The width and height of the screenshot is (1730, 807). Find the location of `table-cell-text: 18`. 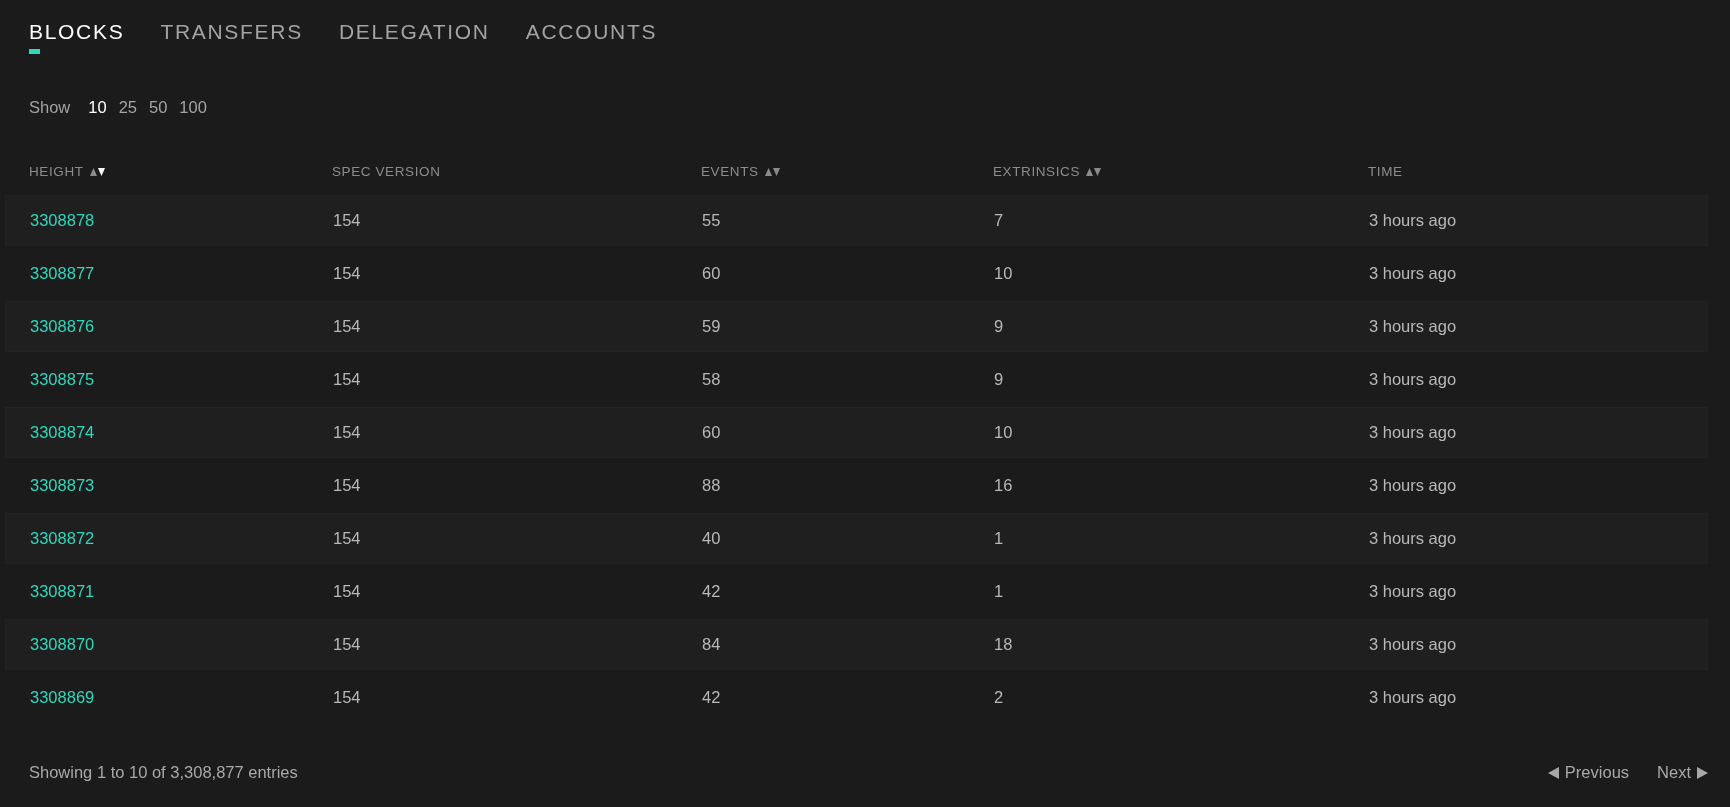

table-cell-text: 18 is located at coordinates (1004, 644).